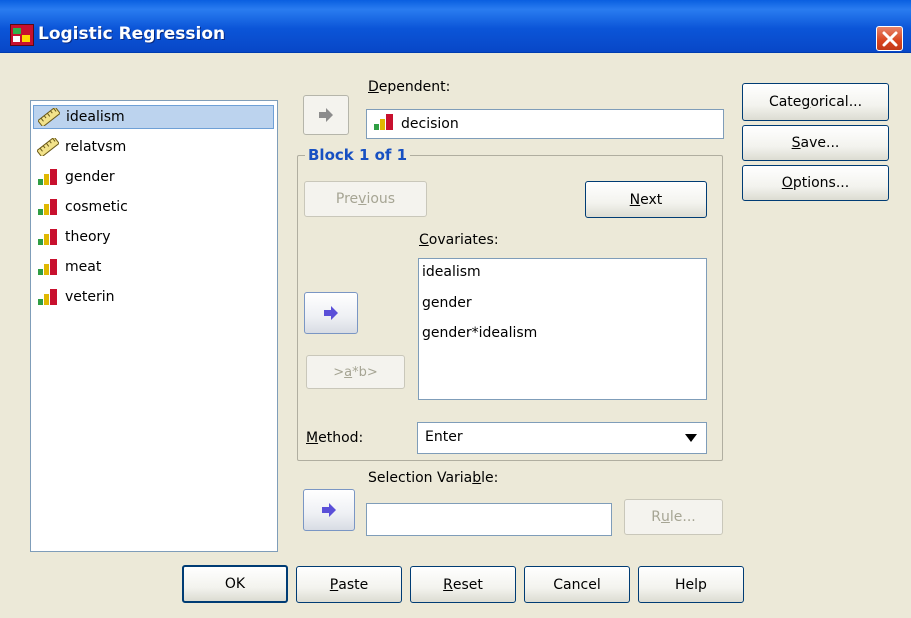  What do you see at coordinates (444, 437) in the screenshot?
I see `method-value: Enter` at bounding box center [444, 437].